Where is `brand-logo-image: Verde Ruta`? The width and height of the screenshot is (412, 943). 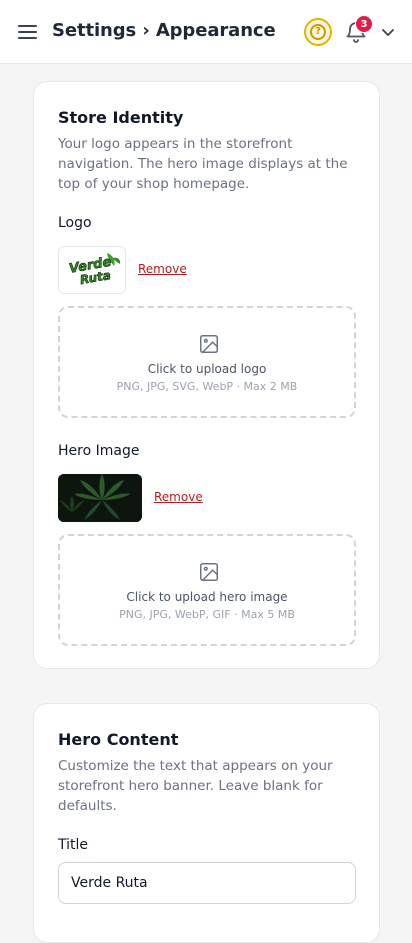
brand-logo-image: Verde Ruta is located at coordinates (94, 270).